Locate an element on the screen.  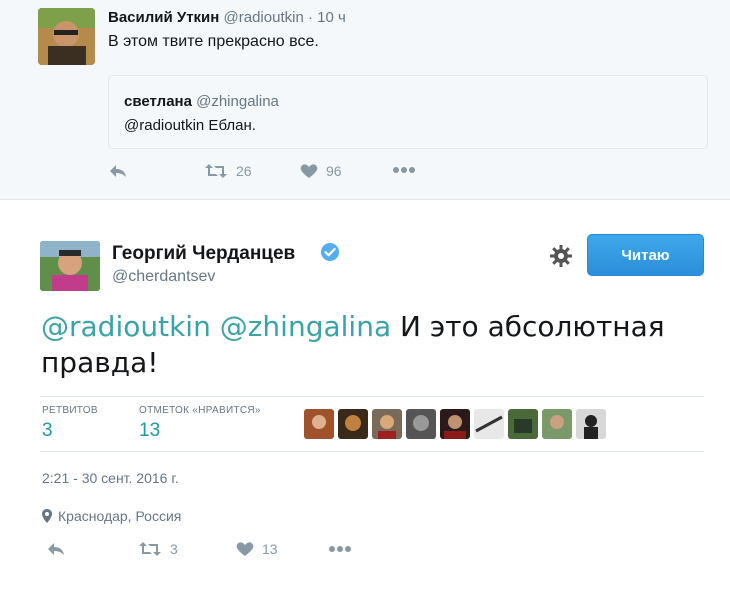
quote-user-name: светлана is located at coordinates (158, 101).